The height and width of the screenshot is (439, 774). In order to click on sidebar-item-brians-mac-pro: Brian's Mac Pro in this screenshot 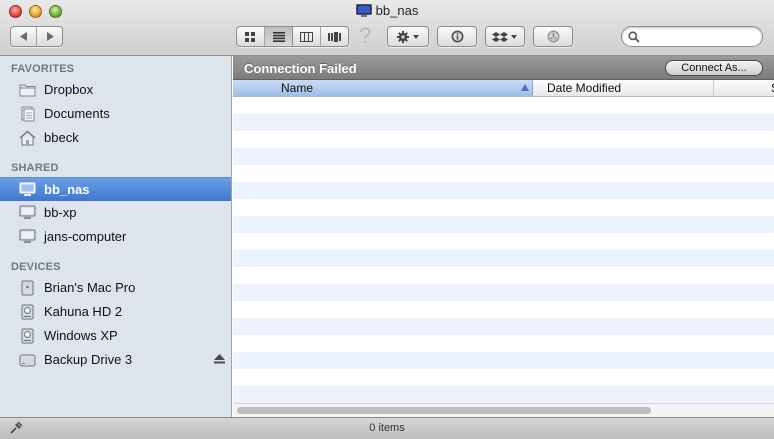, I will do `click(115, 288)`.